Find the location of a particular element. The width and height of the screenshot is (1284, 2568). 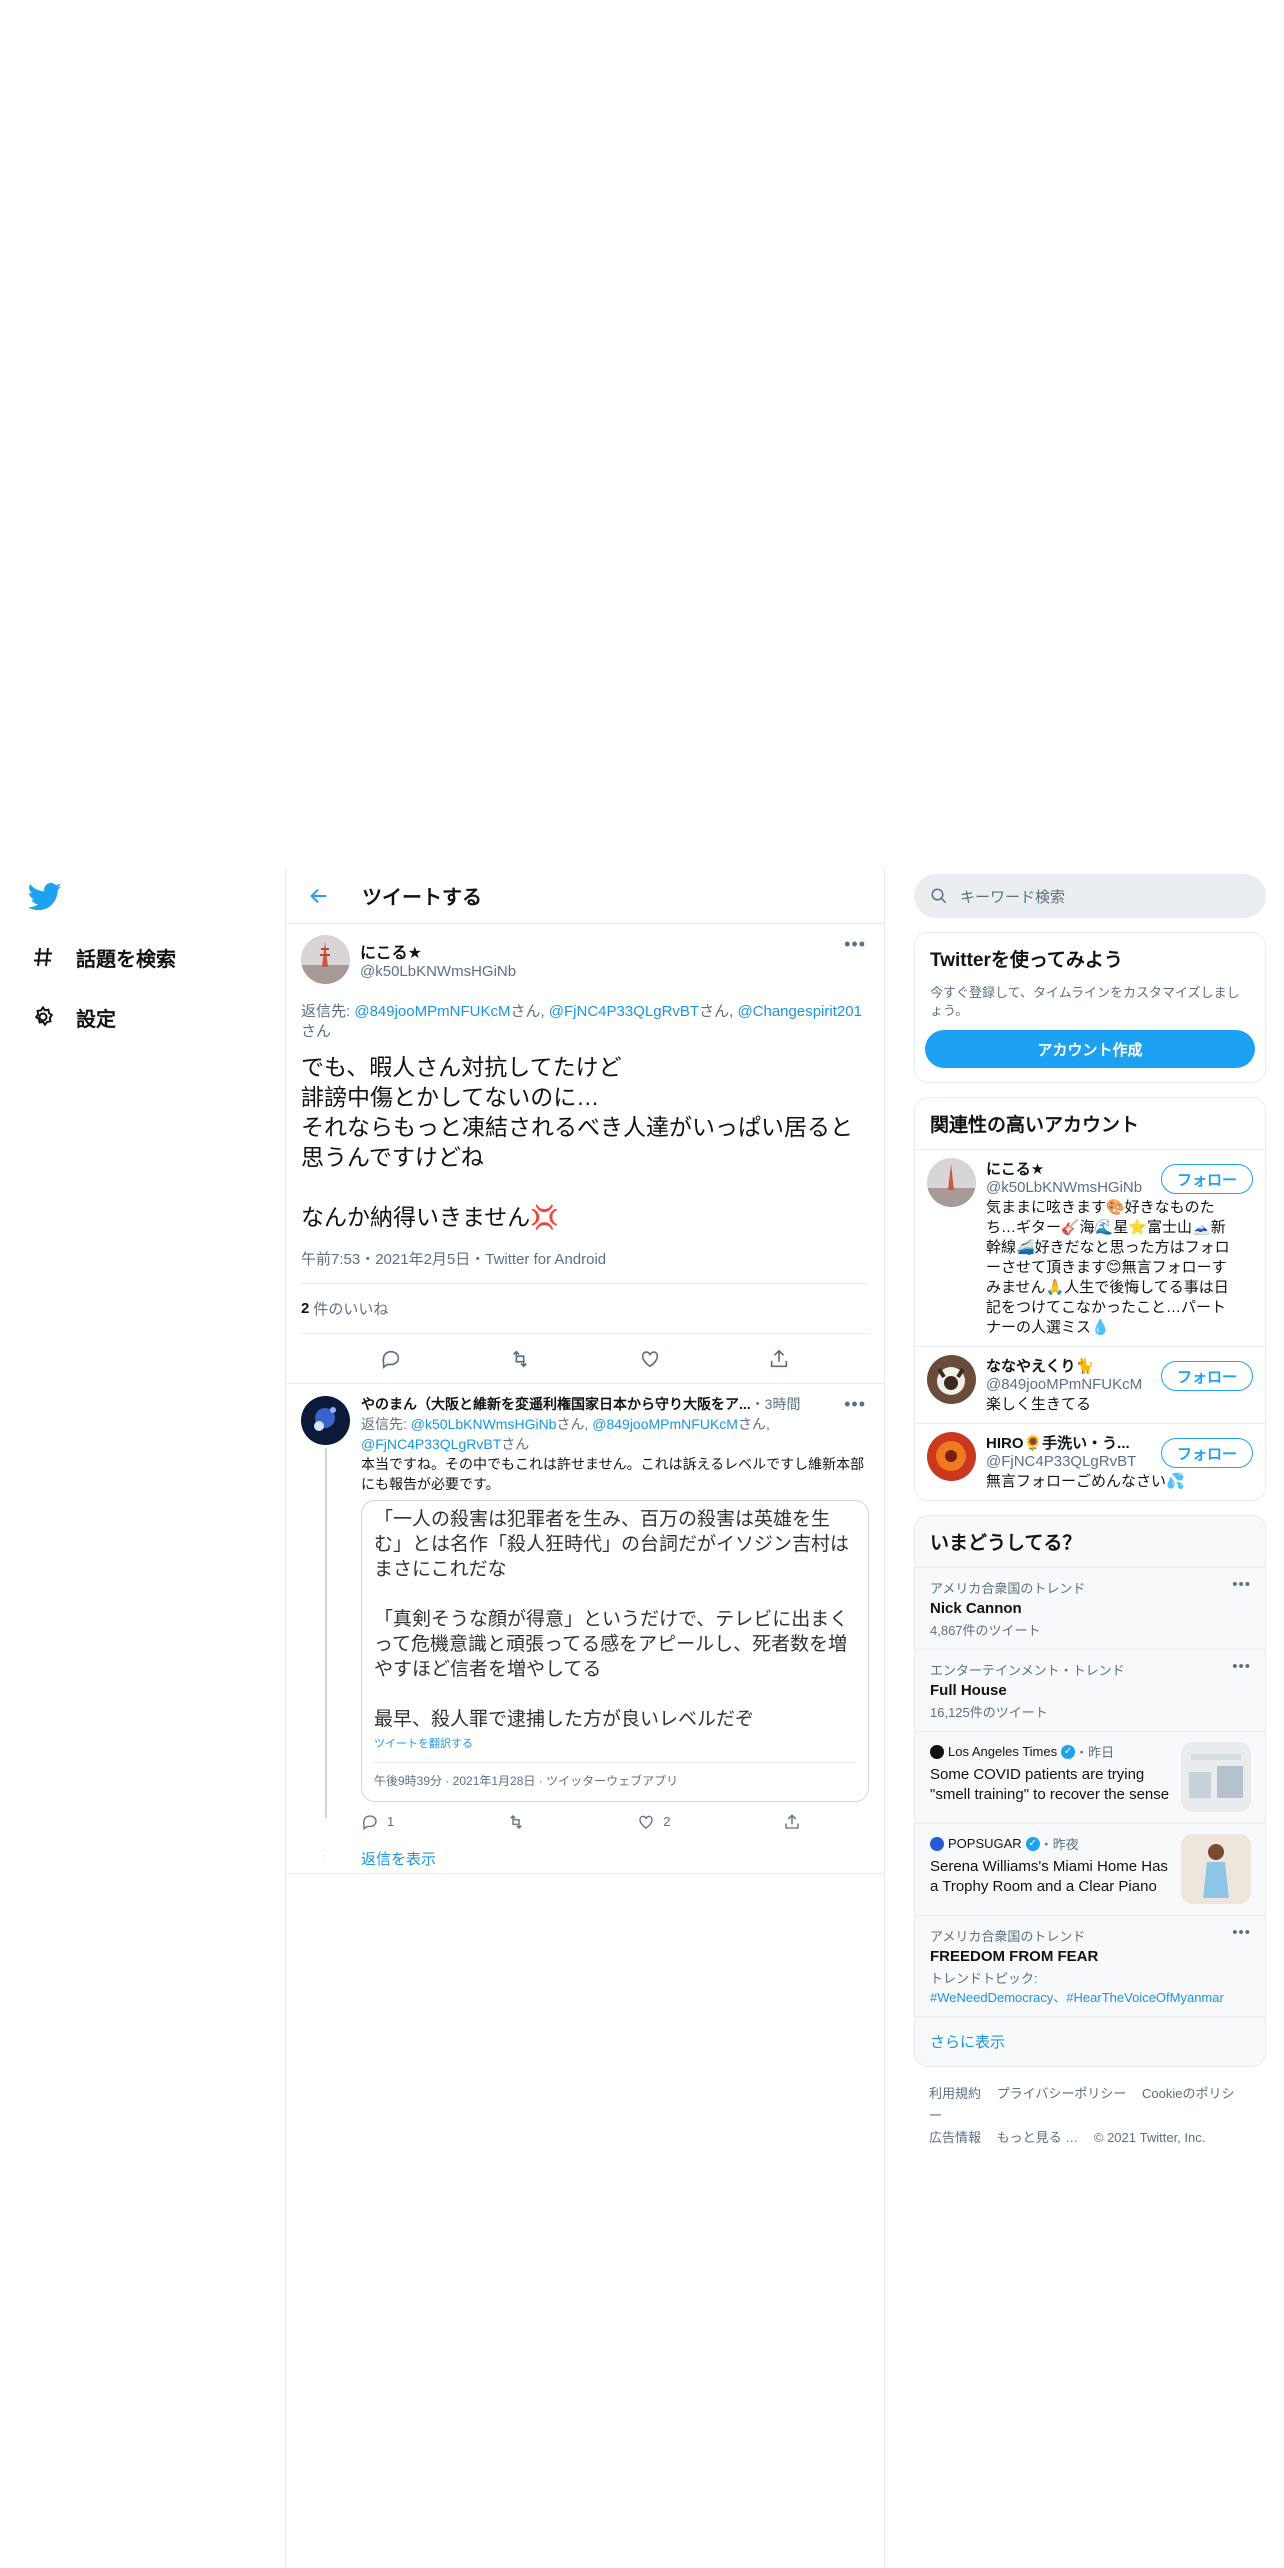

trends-title: いまどうしてる？ is located at coordinates (1006, 1543).